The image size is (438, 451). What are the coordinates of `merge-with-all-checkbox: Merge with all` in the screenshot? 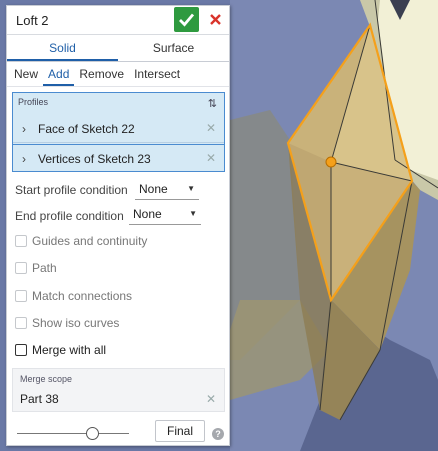 It's located at (60, 350).